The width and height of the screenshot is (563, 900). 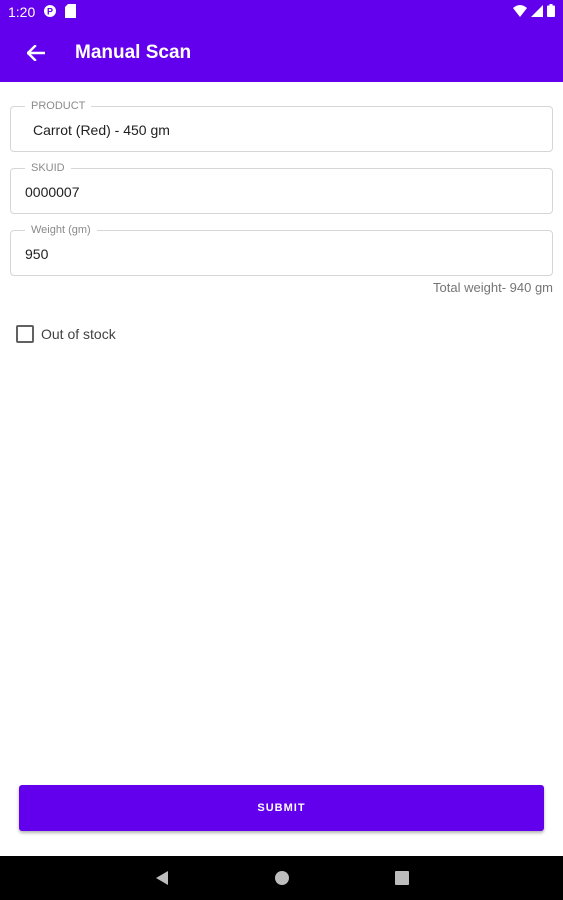 I want to click on weight-value: 950, so click(x=37, y=254).